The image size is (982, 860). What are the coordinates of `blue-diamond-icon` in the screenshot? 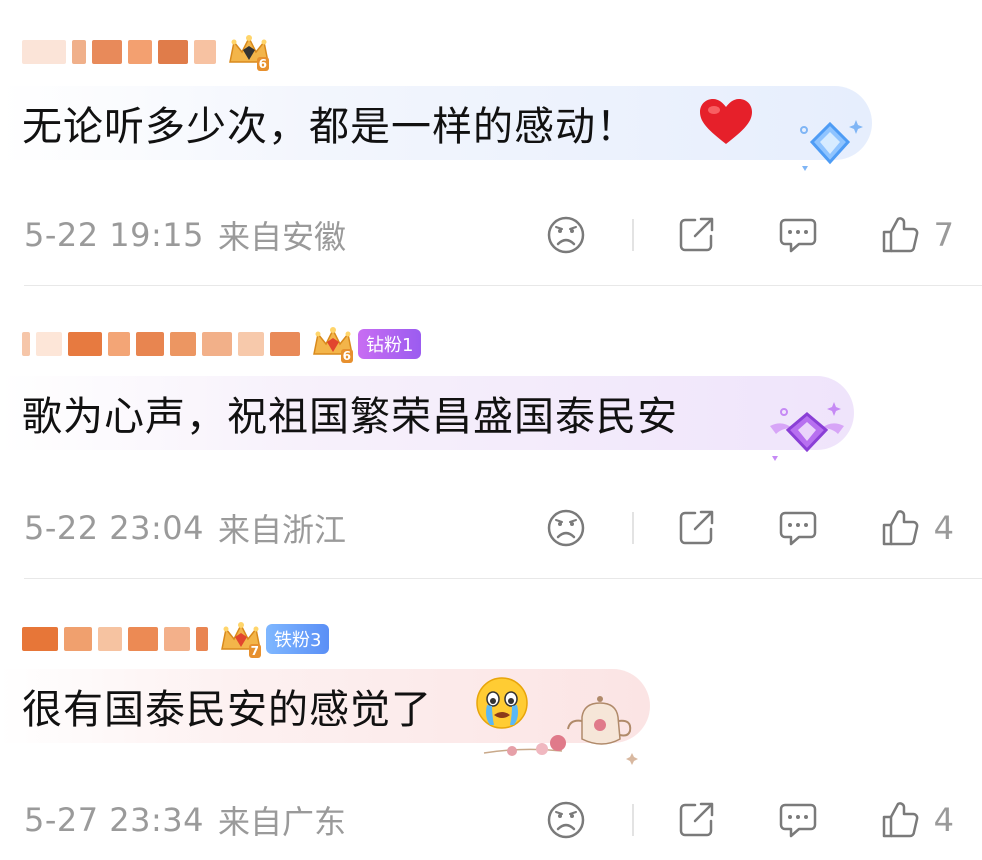 It's located at (830, 146).